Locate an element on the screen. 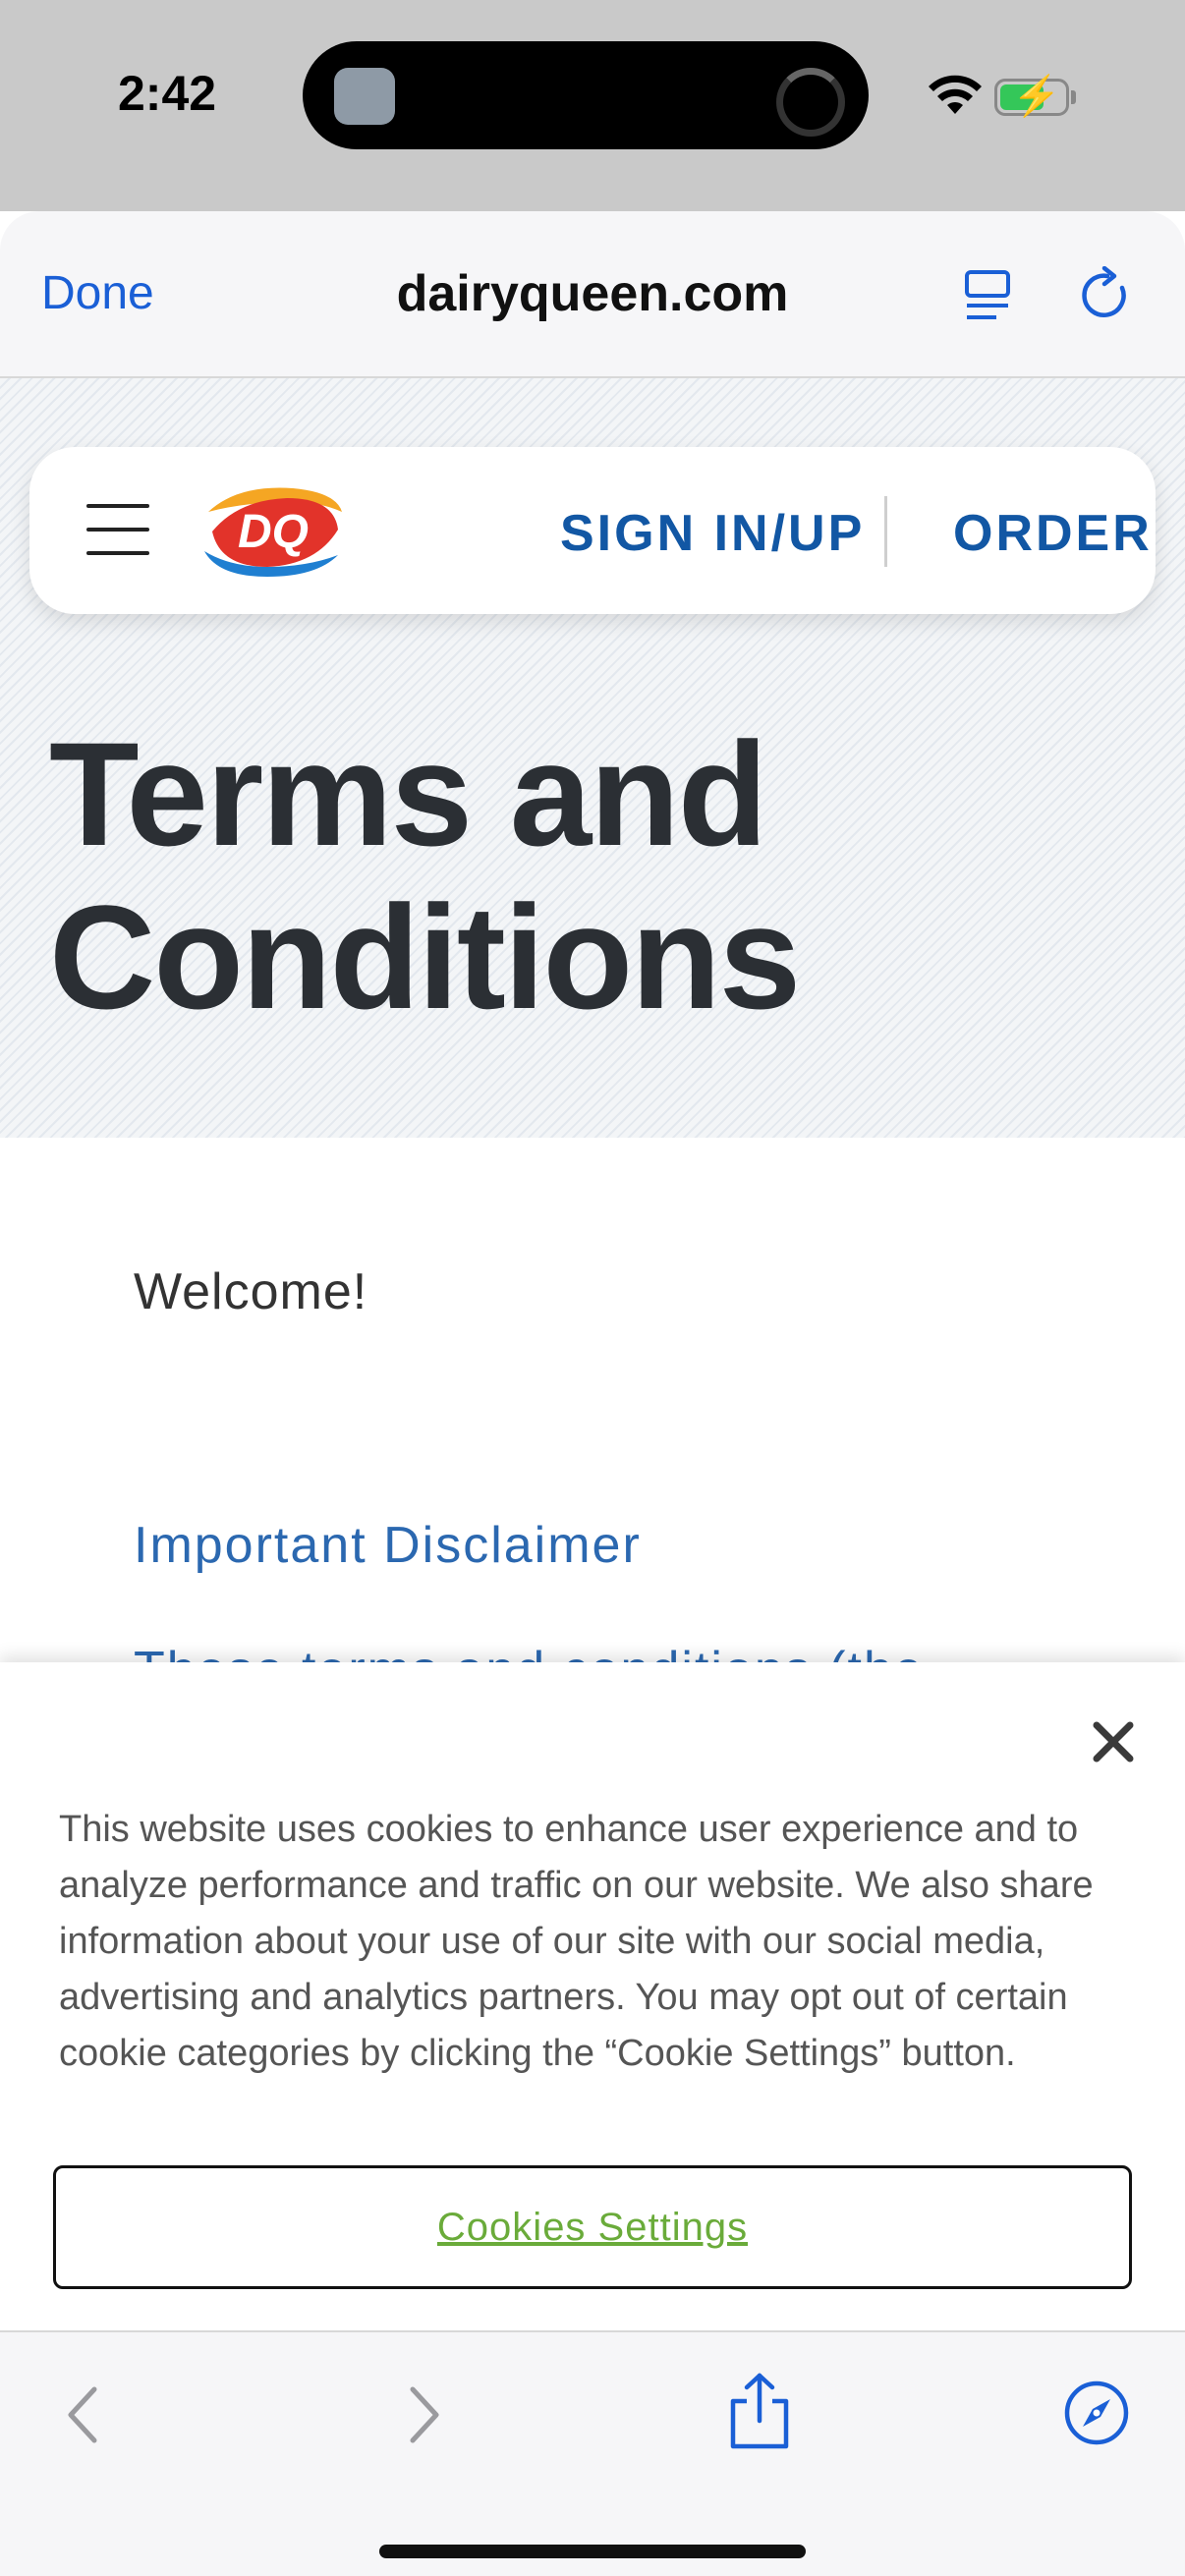 The height and width of the screenshot is (2576, 1185). page-title-line1: Terms and is located at coordinates (408, 793).